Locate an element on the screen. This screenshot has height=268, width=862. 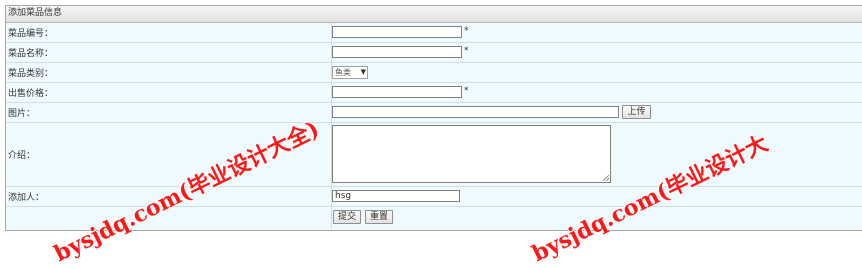
image-path-input is located at coordinates (475, 112).